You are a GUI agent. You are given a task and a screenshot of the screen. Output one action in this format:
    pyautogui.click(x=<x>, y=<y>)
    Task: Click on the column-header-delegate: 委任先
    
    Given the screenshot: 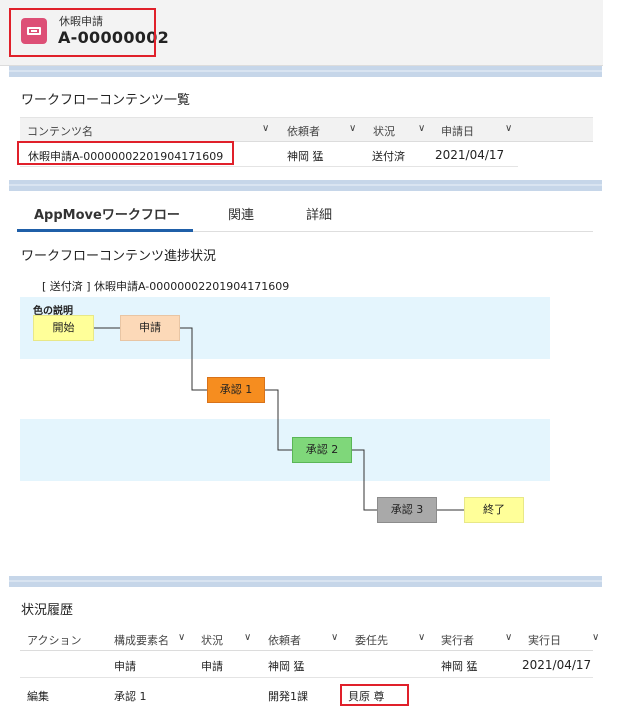 What is the action you would take?
    pyautogui.click(x=371, y=640)
    